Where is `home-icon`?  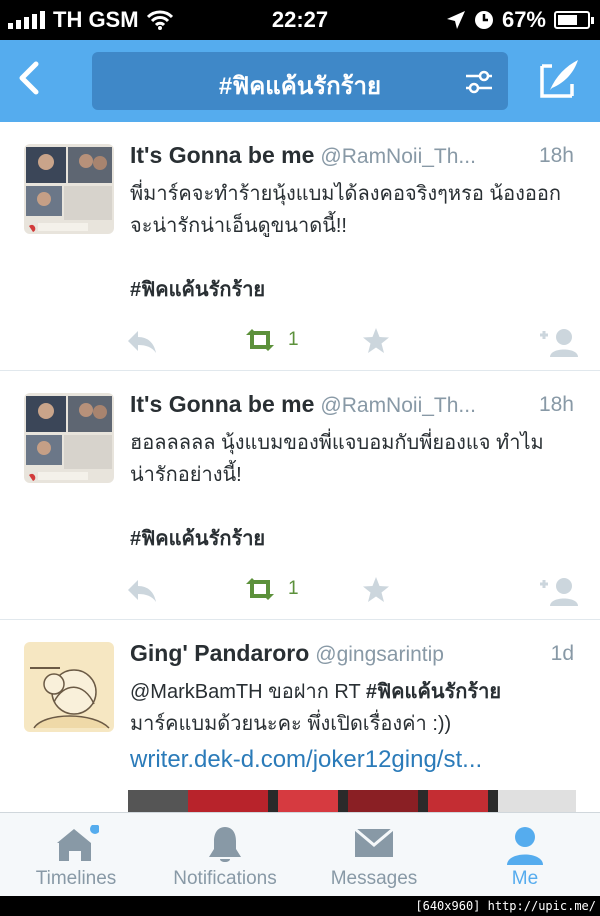
home-icon is located at coordinates (78, 843).